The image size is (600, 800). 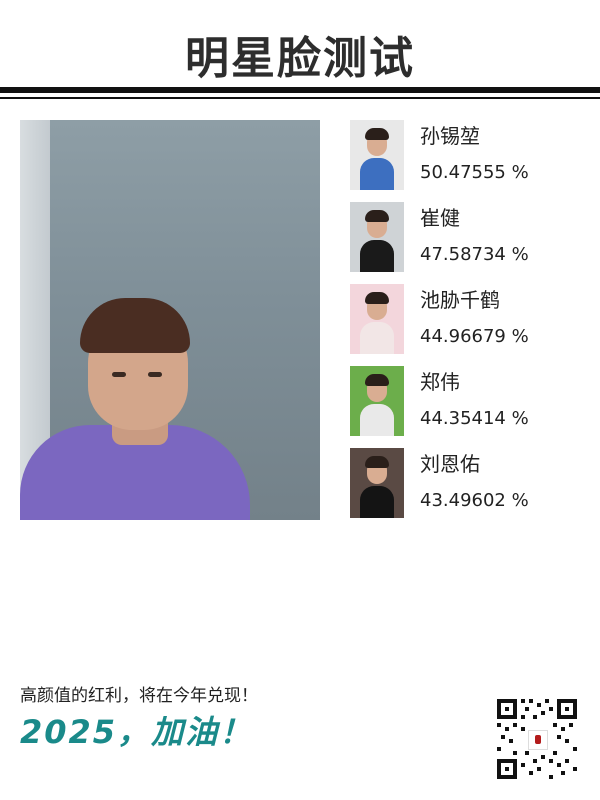 I want to click on similarity-score: 43.49602 %, so click(x=474, y=500).